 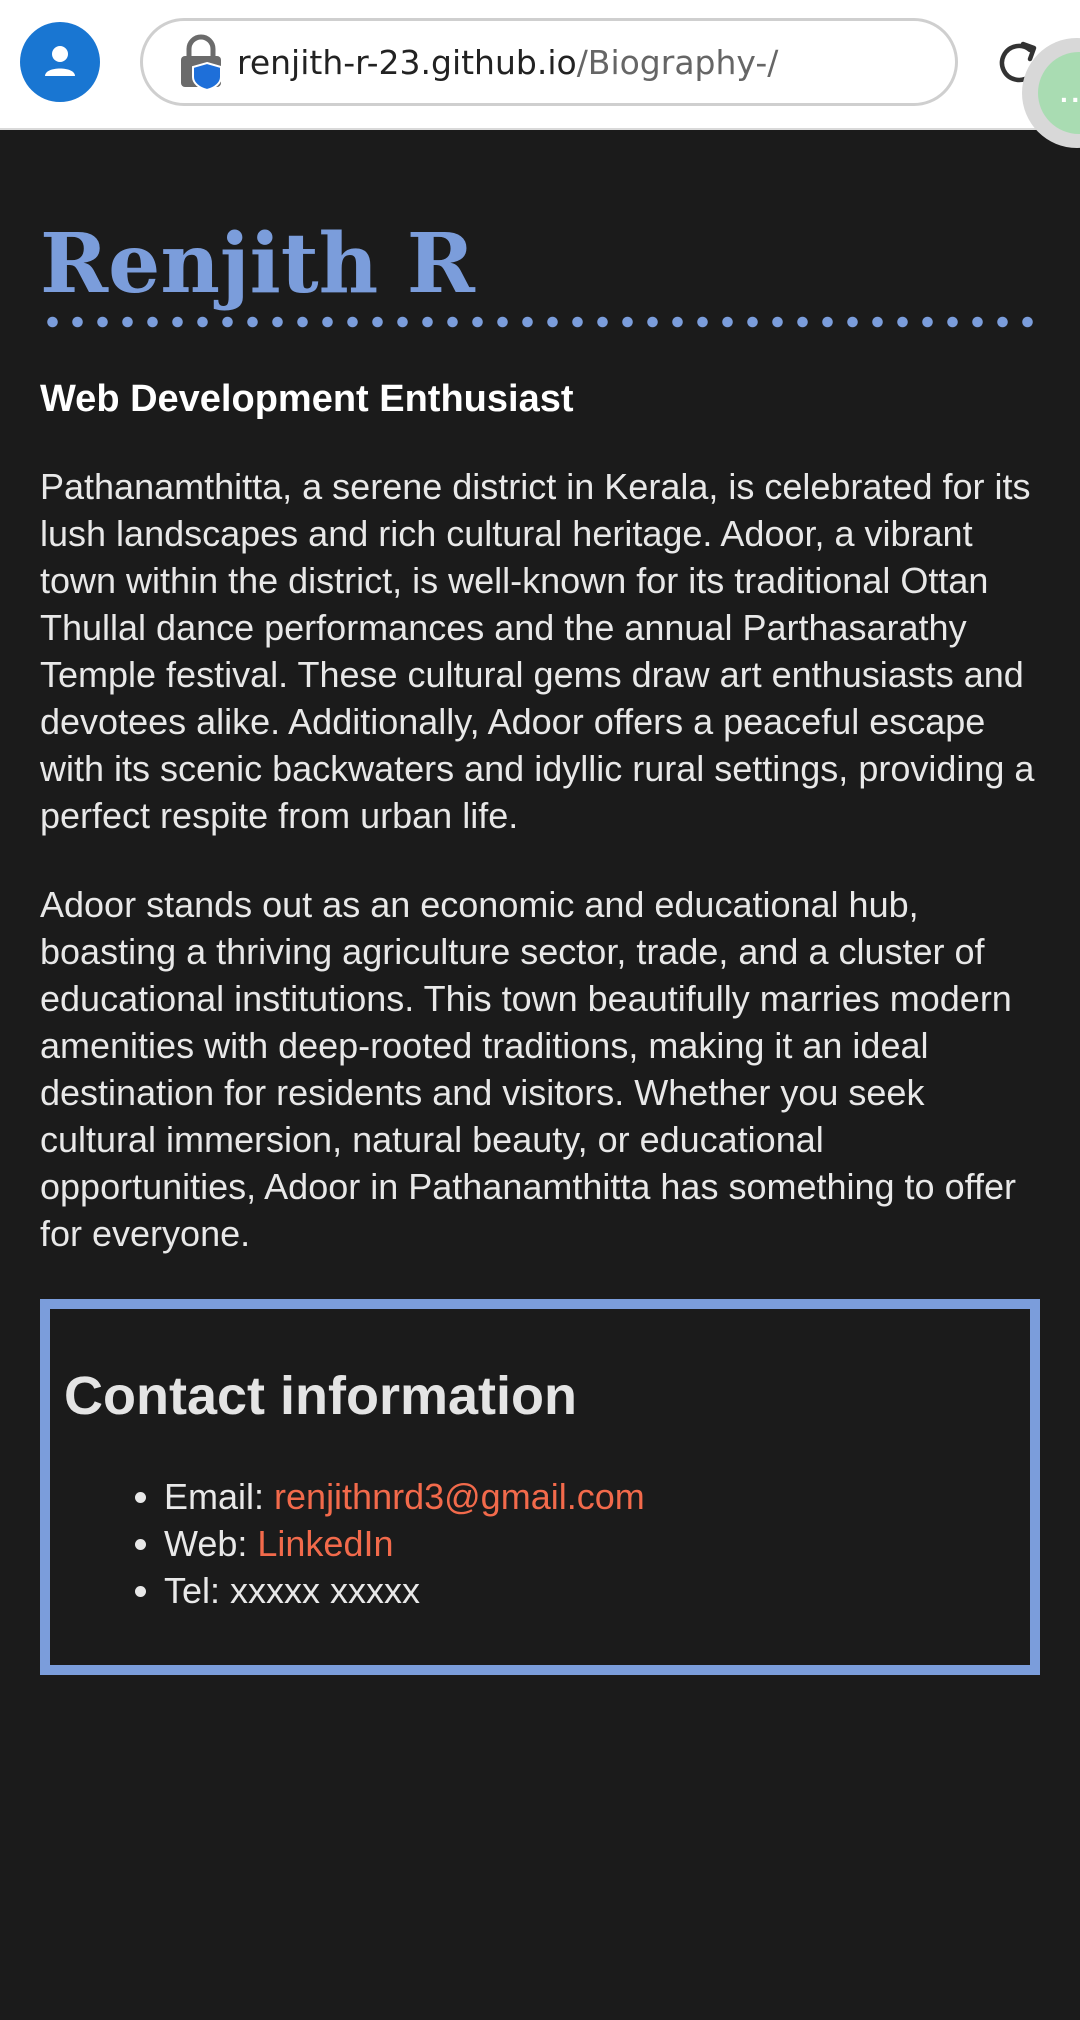 What do you see at coordinates (257, 264) in the screenshot?
I see `page-title: Renjith R` at bounding box center [257, 264].